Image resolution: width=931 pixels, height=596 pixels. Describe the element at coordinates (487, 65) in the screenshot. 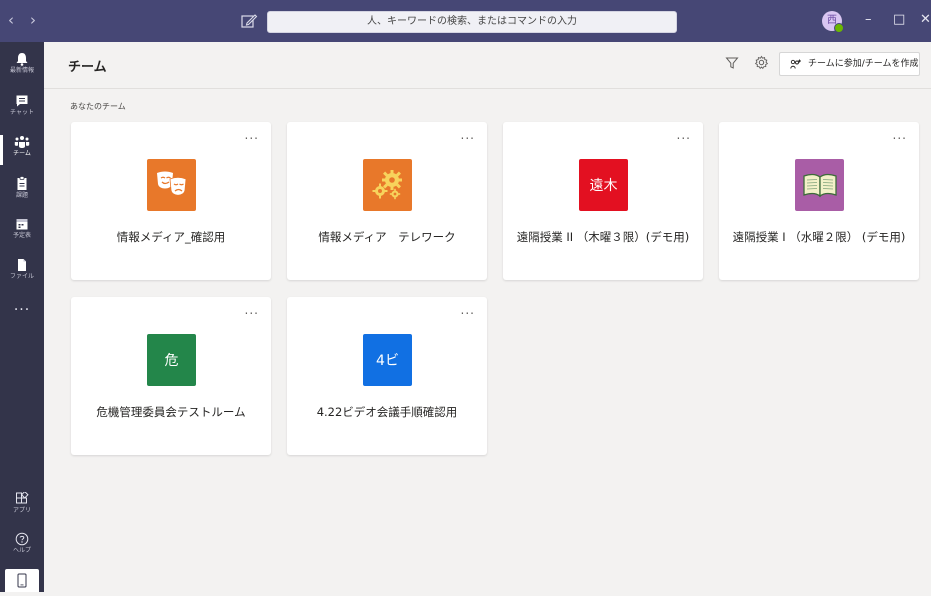

I see `page-header: チーム チームに参加/チームを作成` at that location.